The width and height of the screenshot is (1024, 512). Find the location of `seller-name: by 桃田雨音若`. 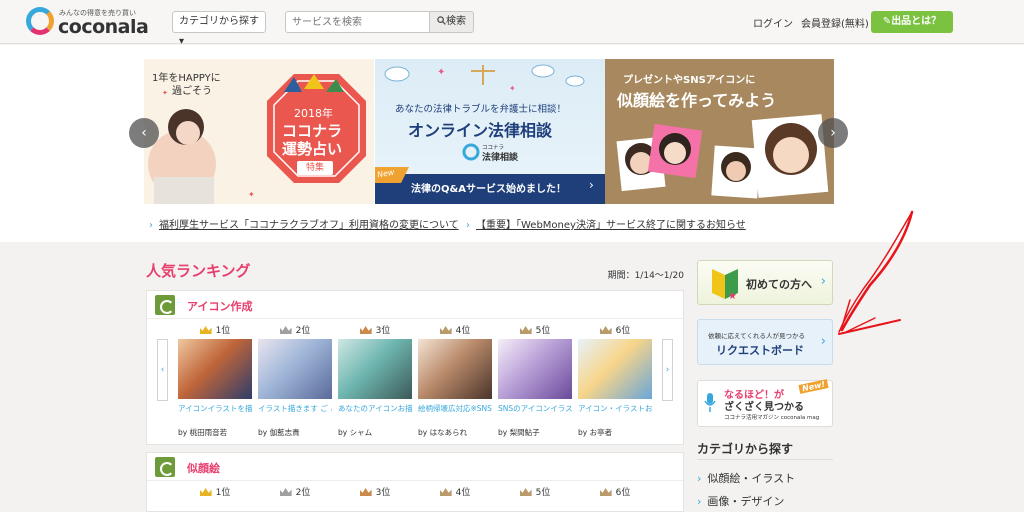

seller-name: by 桃田雨音若 is located at coordinates (215, 432).